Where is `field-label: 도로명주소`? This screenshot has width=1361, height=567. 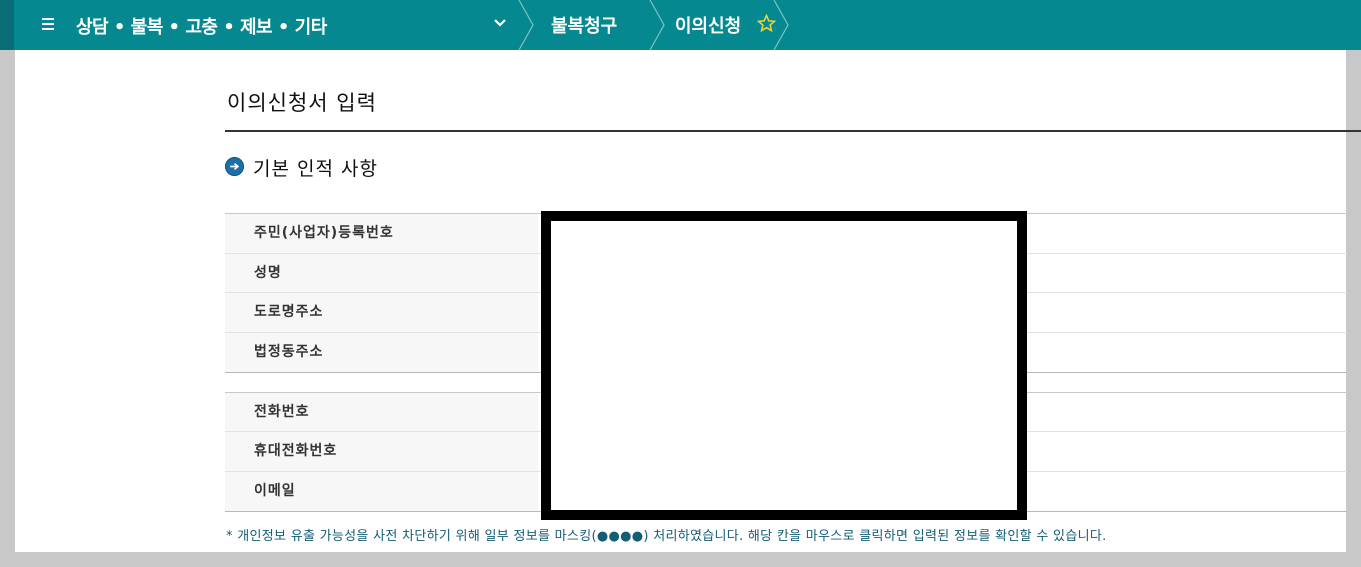
field-label: 도로명주소 is located at coordinates (381, 312).